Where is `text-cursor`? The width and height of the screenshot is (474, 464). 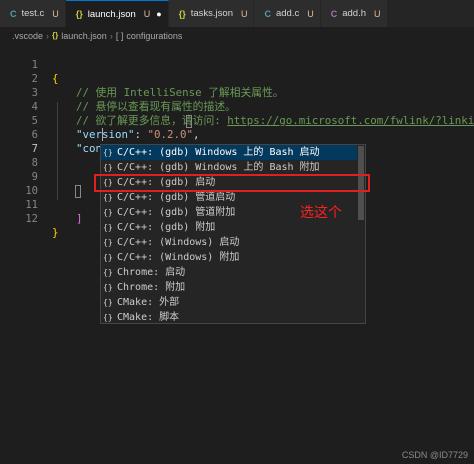 text-cursor is located at coordinates (102, 134).